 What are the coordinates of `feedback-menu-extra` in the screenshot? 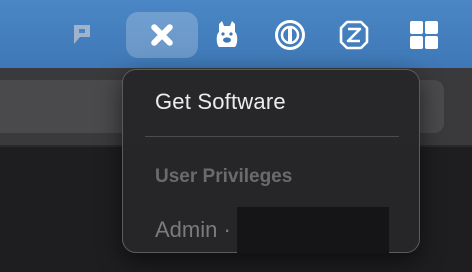 It's located at (82, 35).